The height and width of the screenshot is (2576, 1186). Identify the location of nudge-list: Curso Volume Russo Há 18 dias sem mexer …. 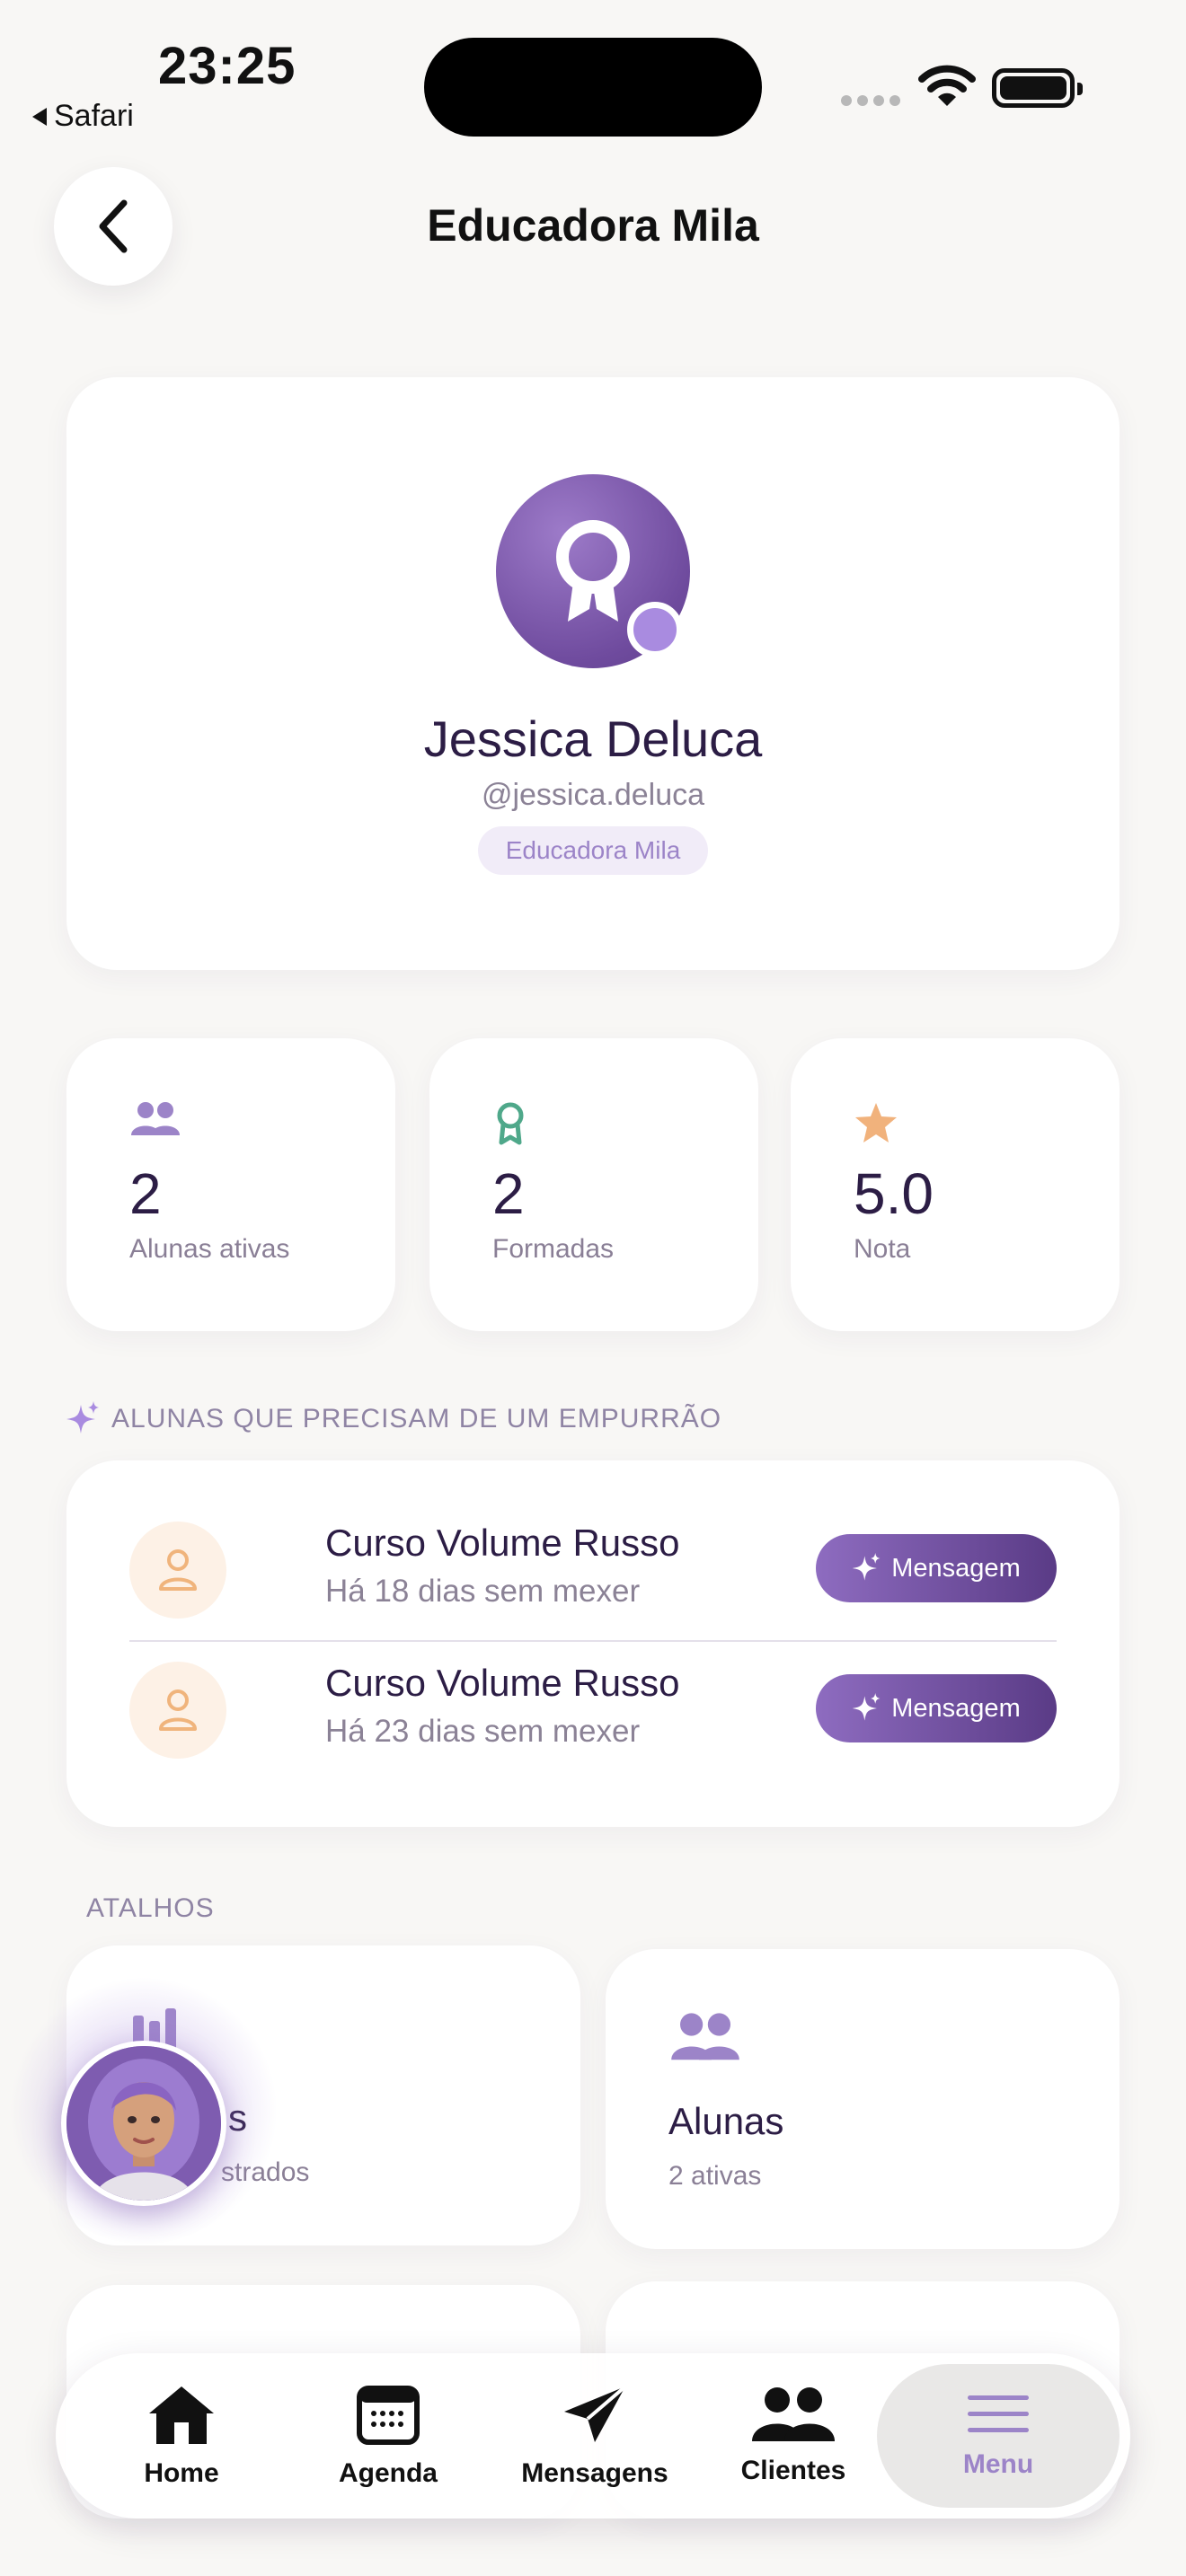
(593, 1643).